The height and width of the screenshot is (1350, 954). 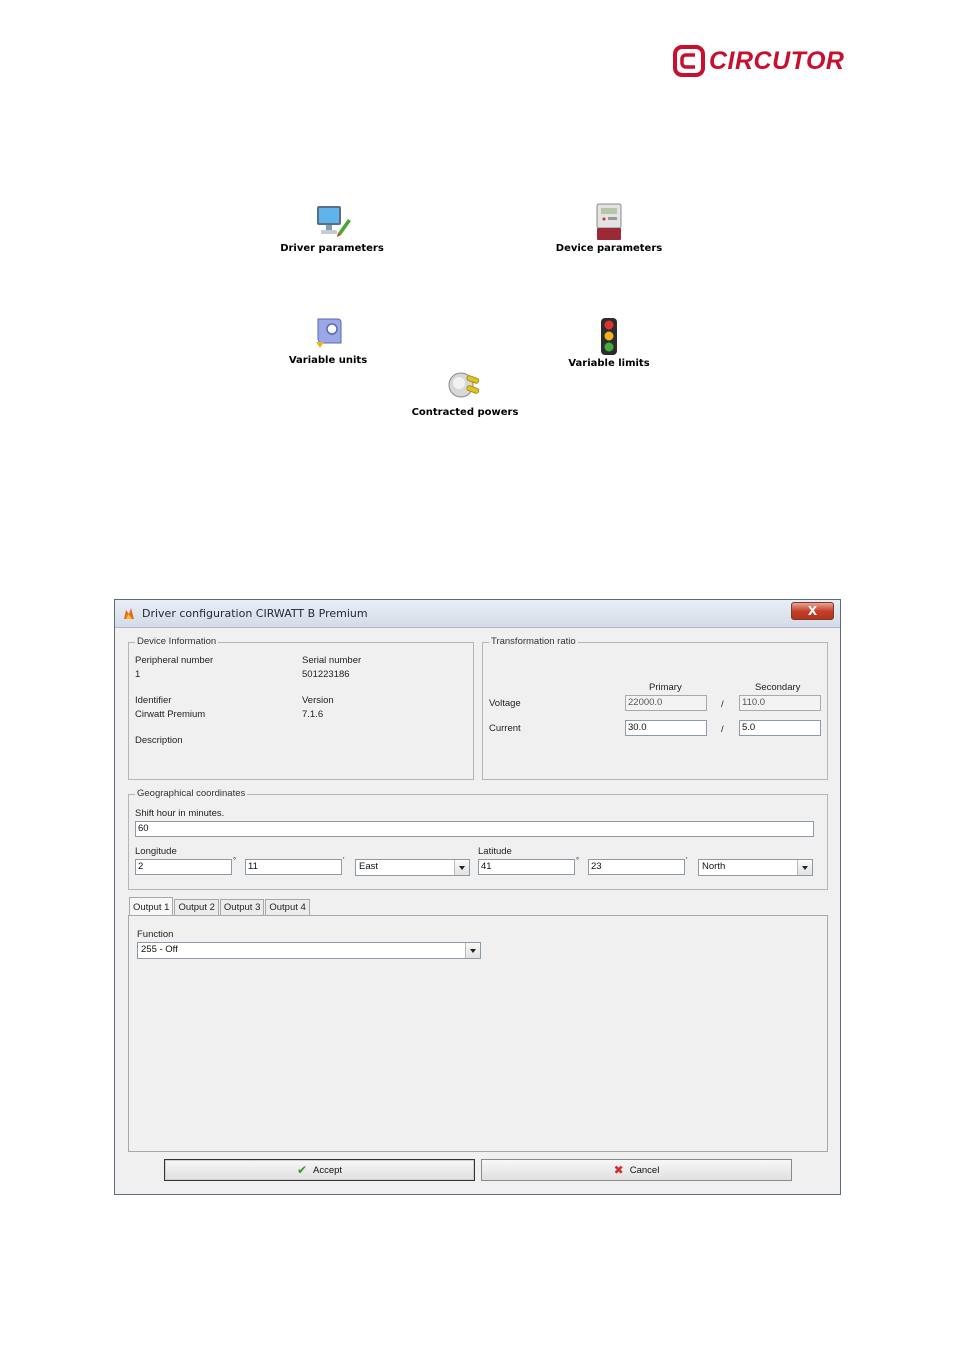 What do you see at coordinates (329, 333) in the screenshot?
I see `units-icon` at bounding box center [329, 333].